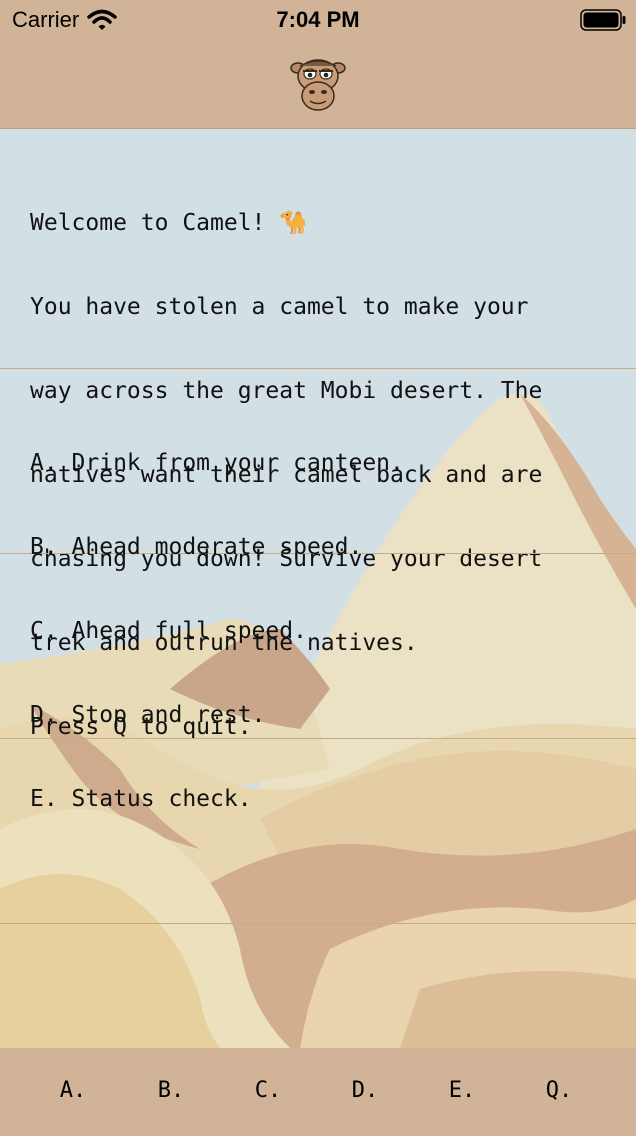  Describe the element at coordinates (73, 1090) in the screenshot. I see `answer-button-a: A.` at that location.